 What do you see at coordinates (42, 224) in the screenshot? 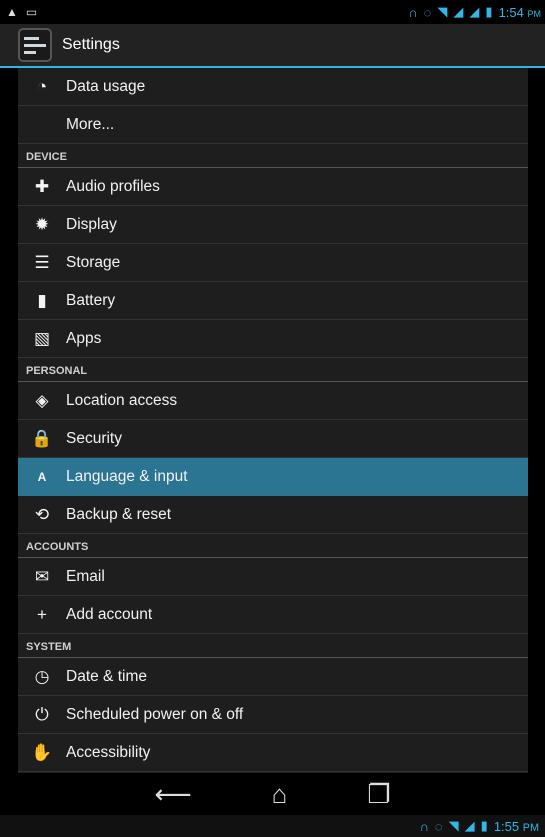
I see `display-icon: ✹` at bounding box center [42, 224].